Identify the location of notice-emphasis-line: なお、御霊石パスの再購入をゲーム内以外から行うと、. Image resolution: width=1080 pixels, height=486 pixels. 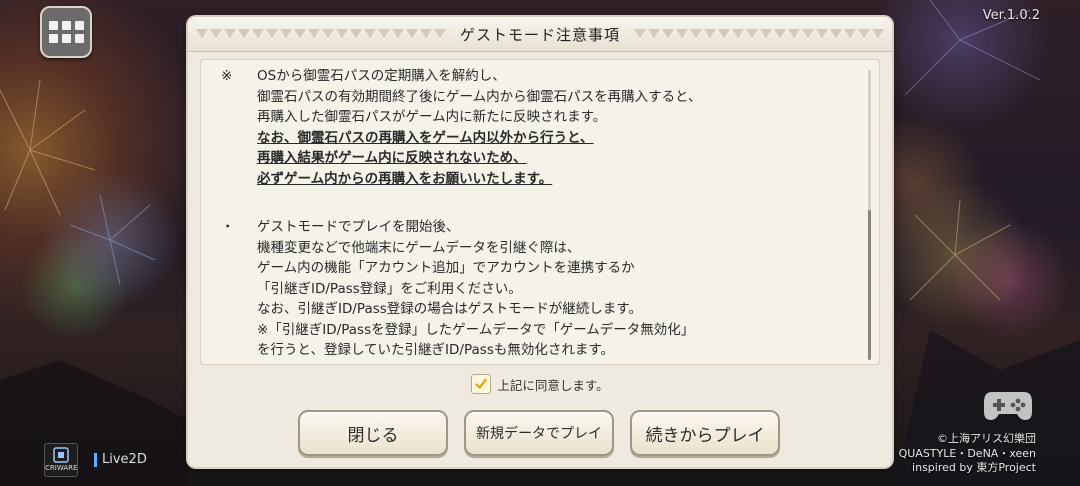
(425, 137).